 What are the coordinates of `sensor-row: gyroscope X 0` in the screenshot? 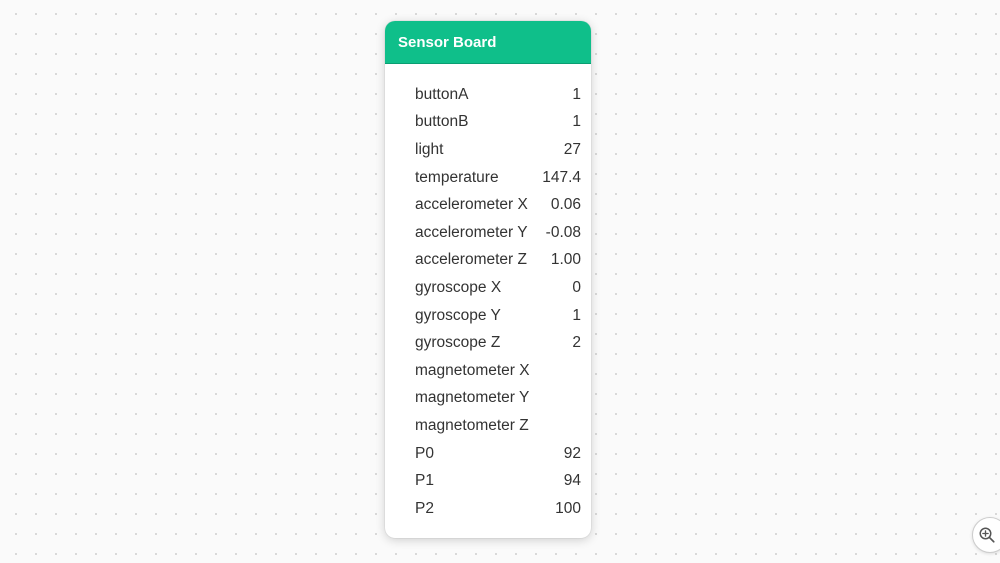 It's located at (498, 288).